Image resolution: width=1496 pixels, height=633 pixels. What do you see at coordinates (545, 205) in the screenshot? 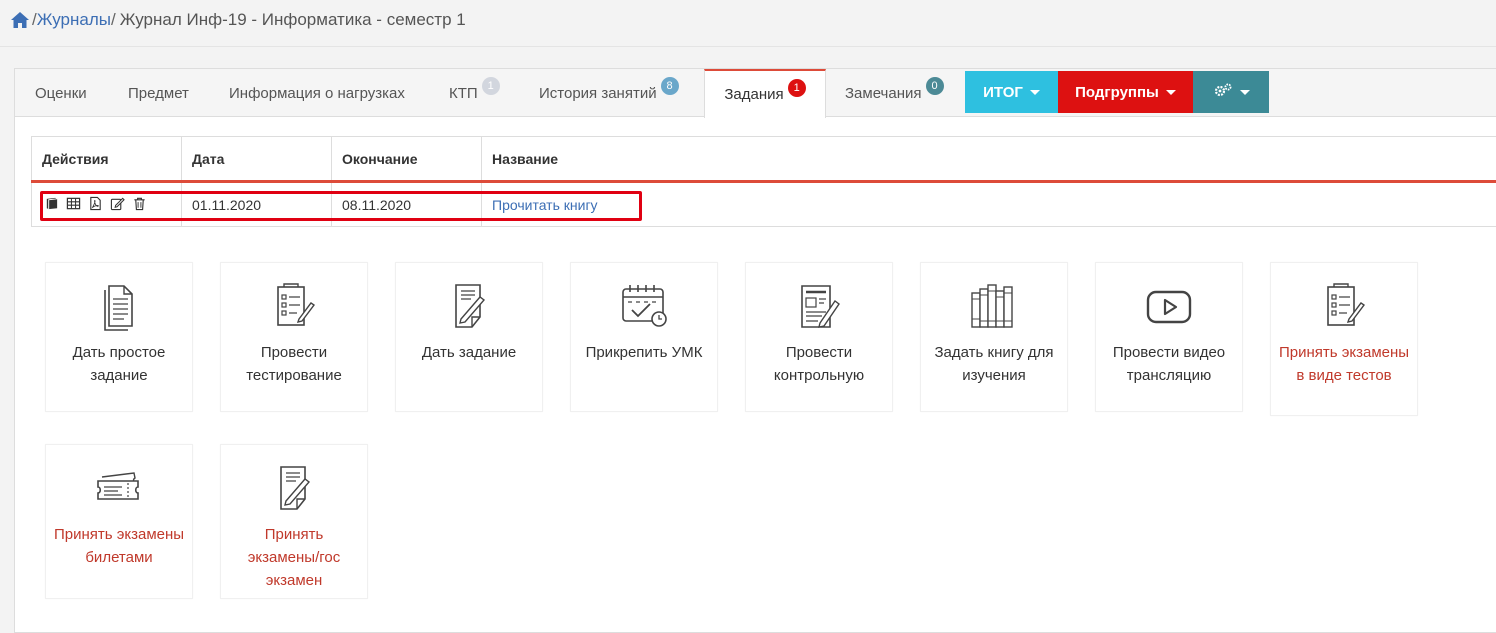
I see `assignment-link: Прочитать книгу` at bounding box center [545, 205].